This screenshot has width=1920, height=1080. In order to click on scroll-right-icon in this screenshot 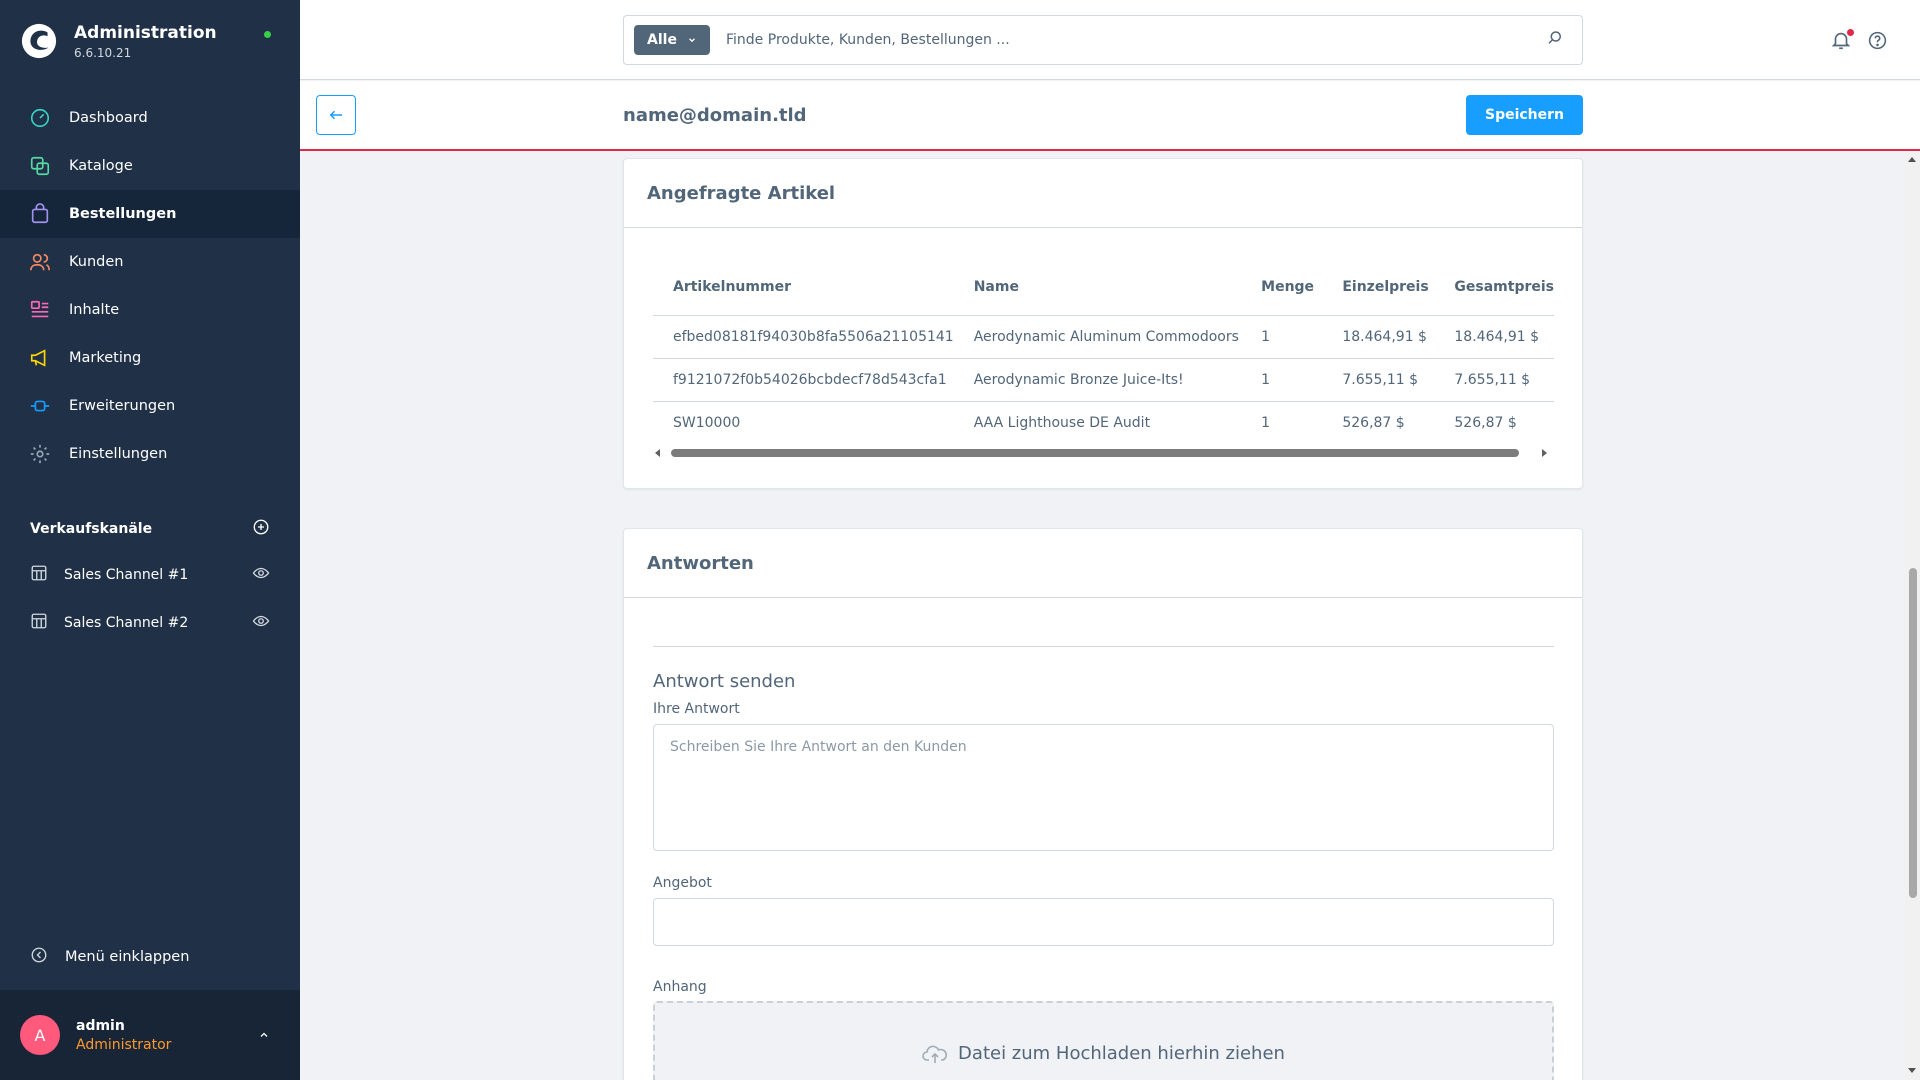, I will do `click(1544, 453)`.